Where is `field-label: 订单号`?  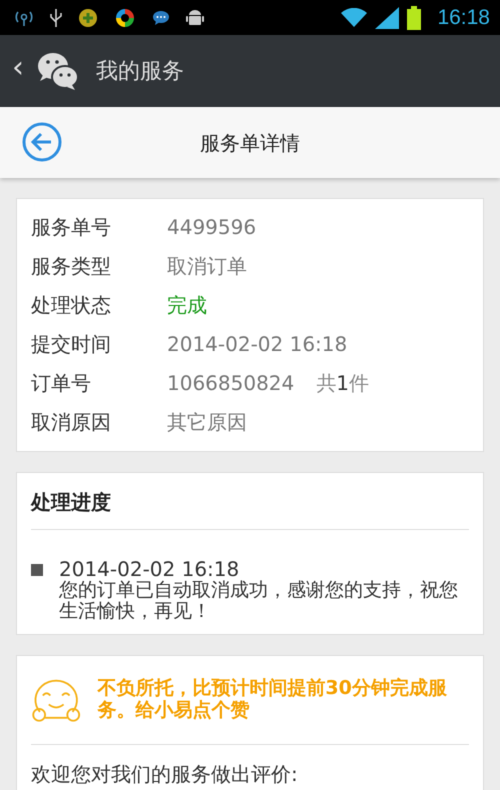
field-label: 订单号 is located at coordinates (61, 383).